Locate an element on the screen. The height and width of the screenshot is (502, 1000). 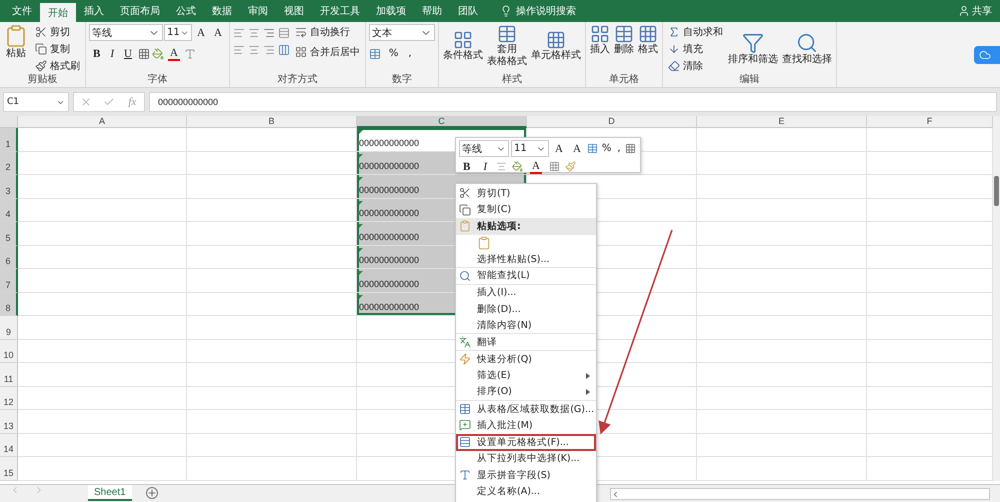
edit-button: 自动求和 is located at coordinates (695, 31).